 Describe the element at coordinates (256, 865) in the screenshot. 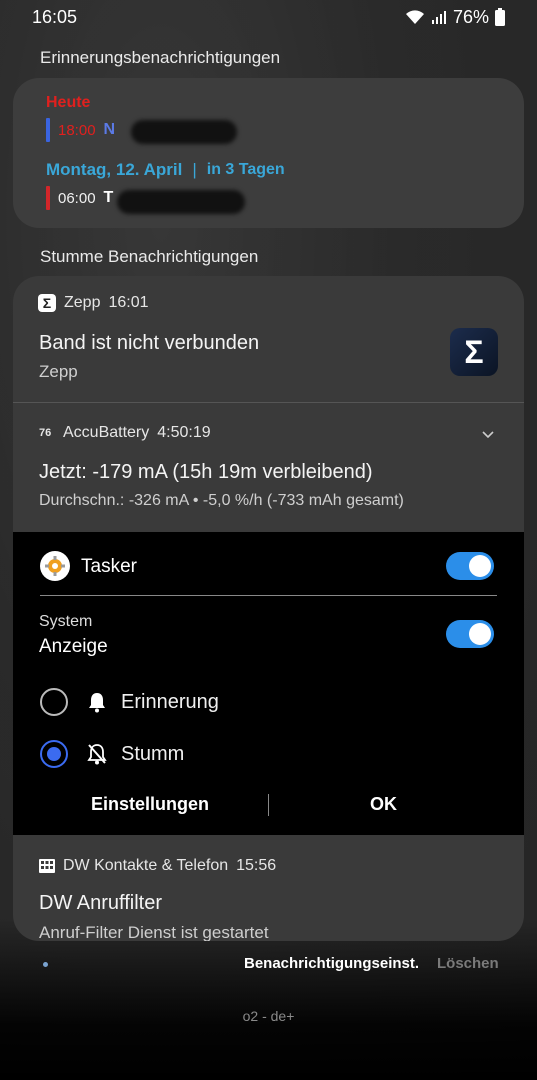

I see `notification-time: 15:56` at that location.